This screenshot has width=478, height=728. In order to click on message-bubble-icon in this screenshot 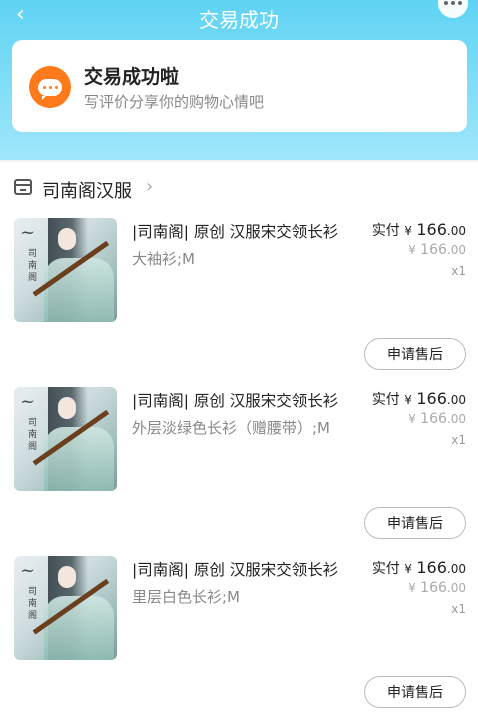, I will do `click(50, 87)`.